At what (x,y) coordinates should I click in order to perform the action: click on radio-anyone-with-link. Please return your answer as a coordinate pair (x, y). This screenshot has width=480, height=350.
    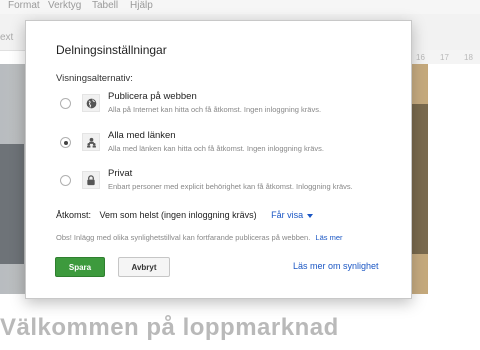
    Looking at the image, I should click on (65, 142).